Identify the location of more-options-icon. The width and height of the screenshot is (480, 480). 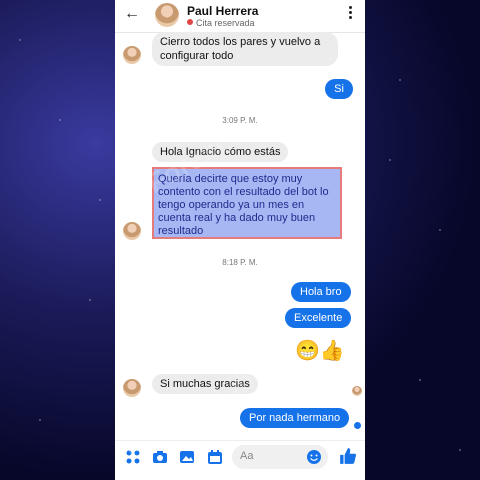
(351, 13).